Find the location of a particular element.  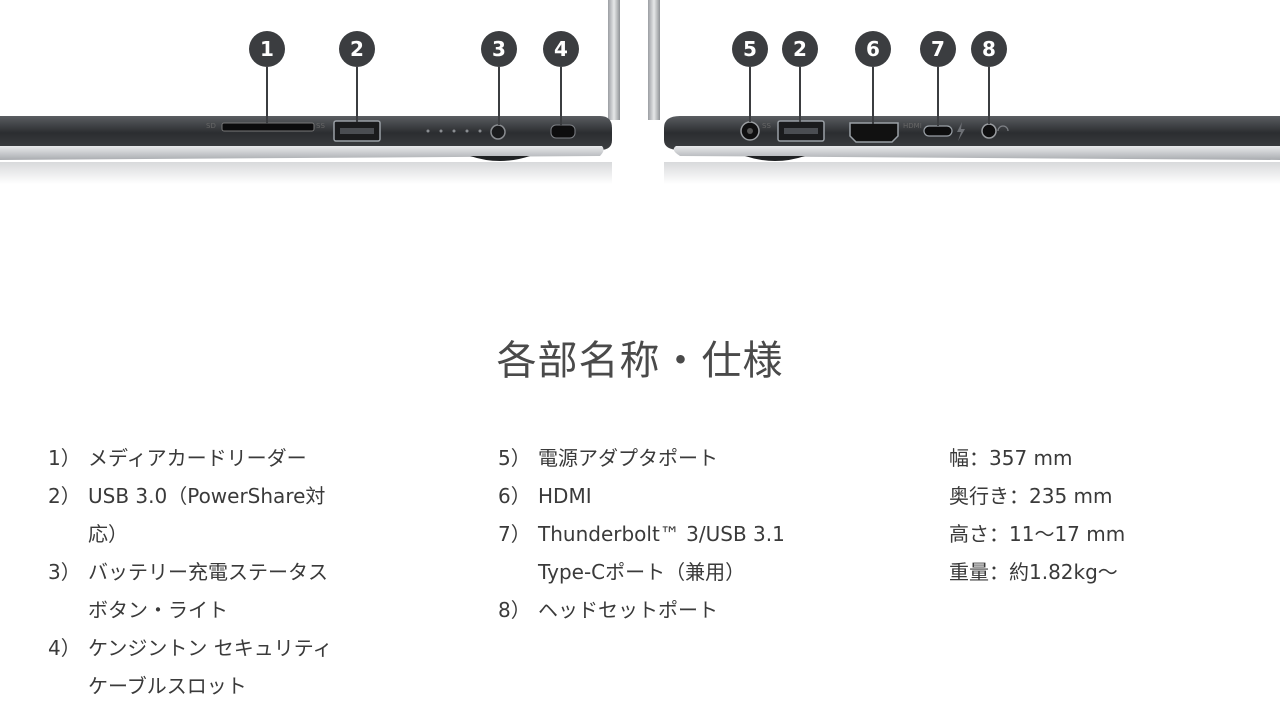

right-side-view: SS HDMI is located at coordinates (964, 92).